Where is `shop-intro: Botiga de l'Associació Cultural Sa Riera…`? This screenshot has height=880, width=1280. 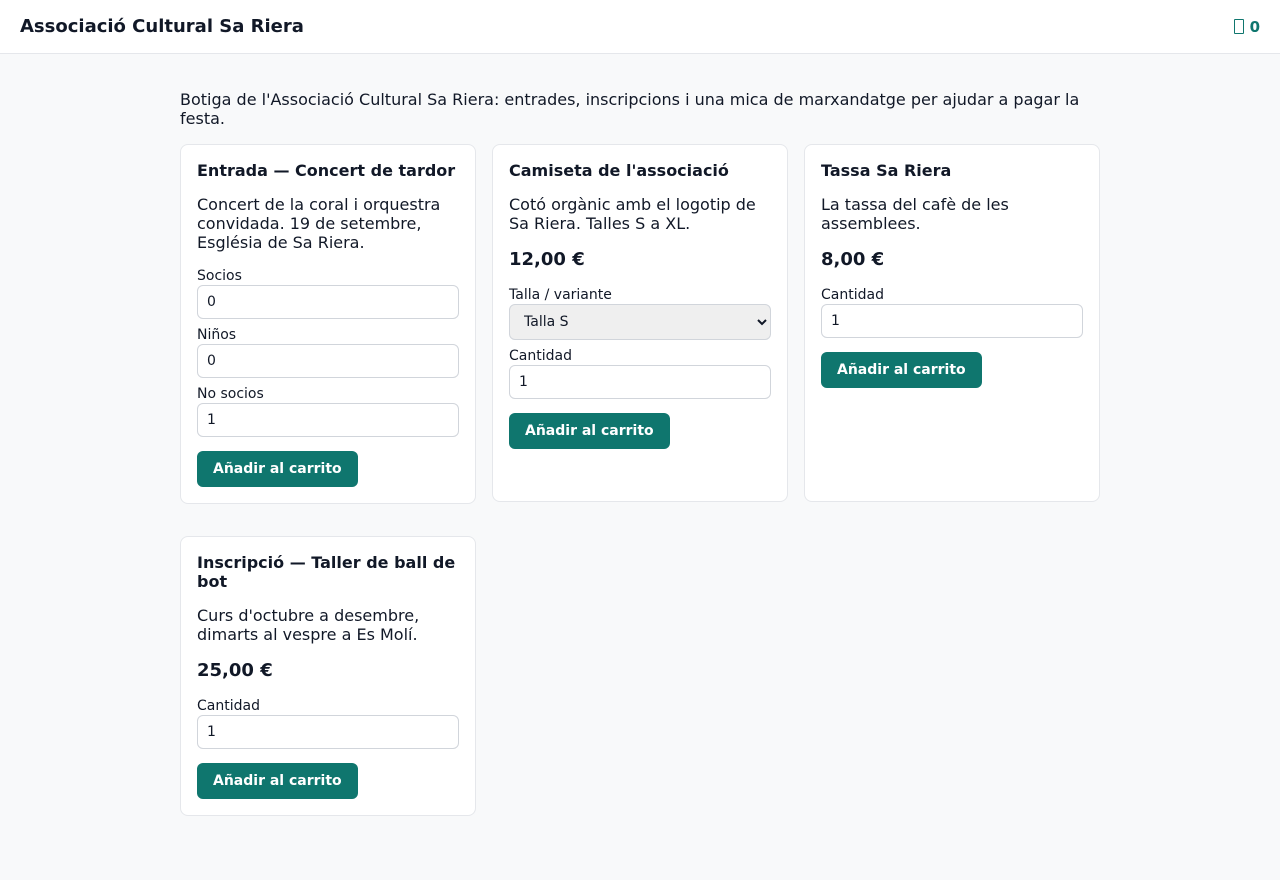
shop-intro: Botiga de l'Associació Cultural Sa Riera… is located at coordinates (630, 109).